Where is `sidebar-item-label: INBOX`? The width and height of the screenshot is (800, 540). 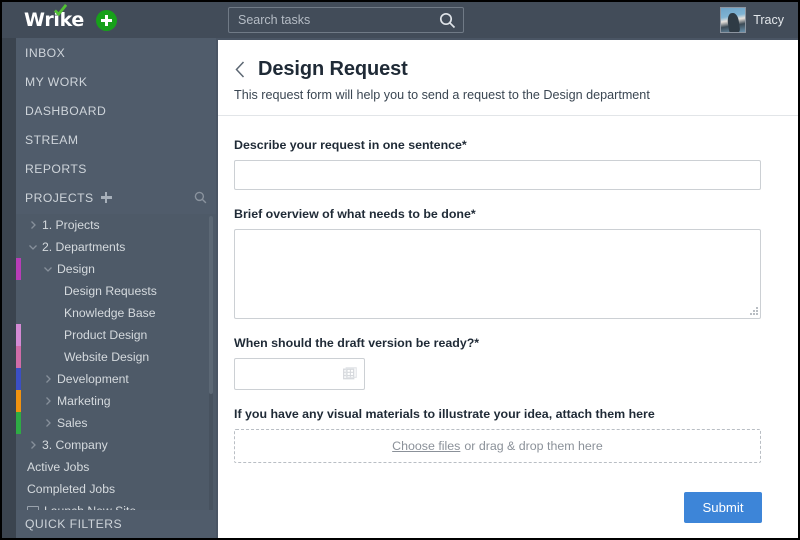
sidebar-item-label: INBOX is located at coordinates (45, 52).